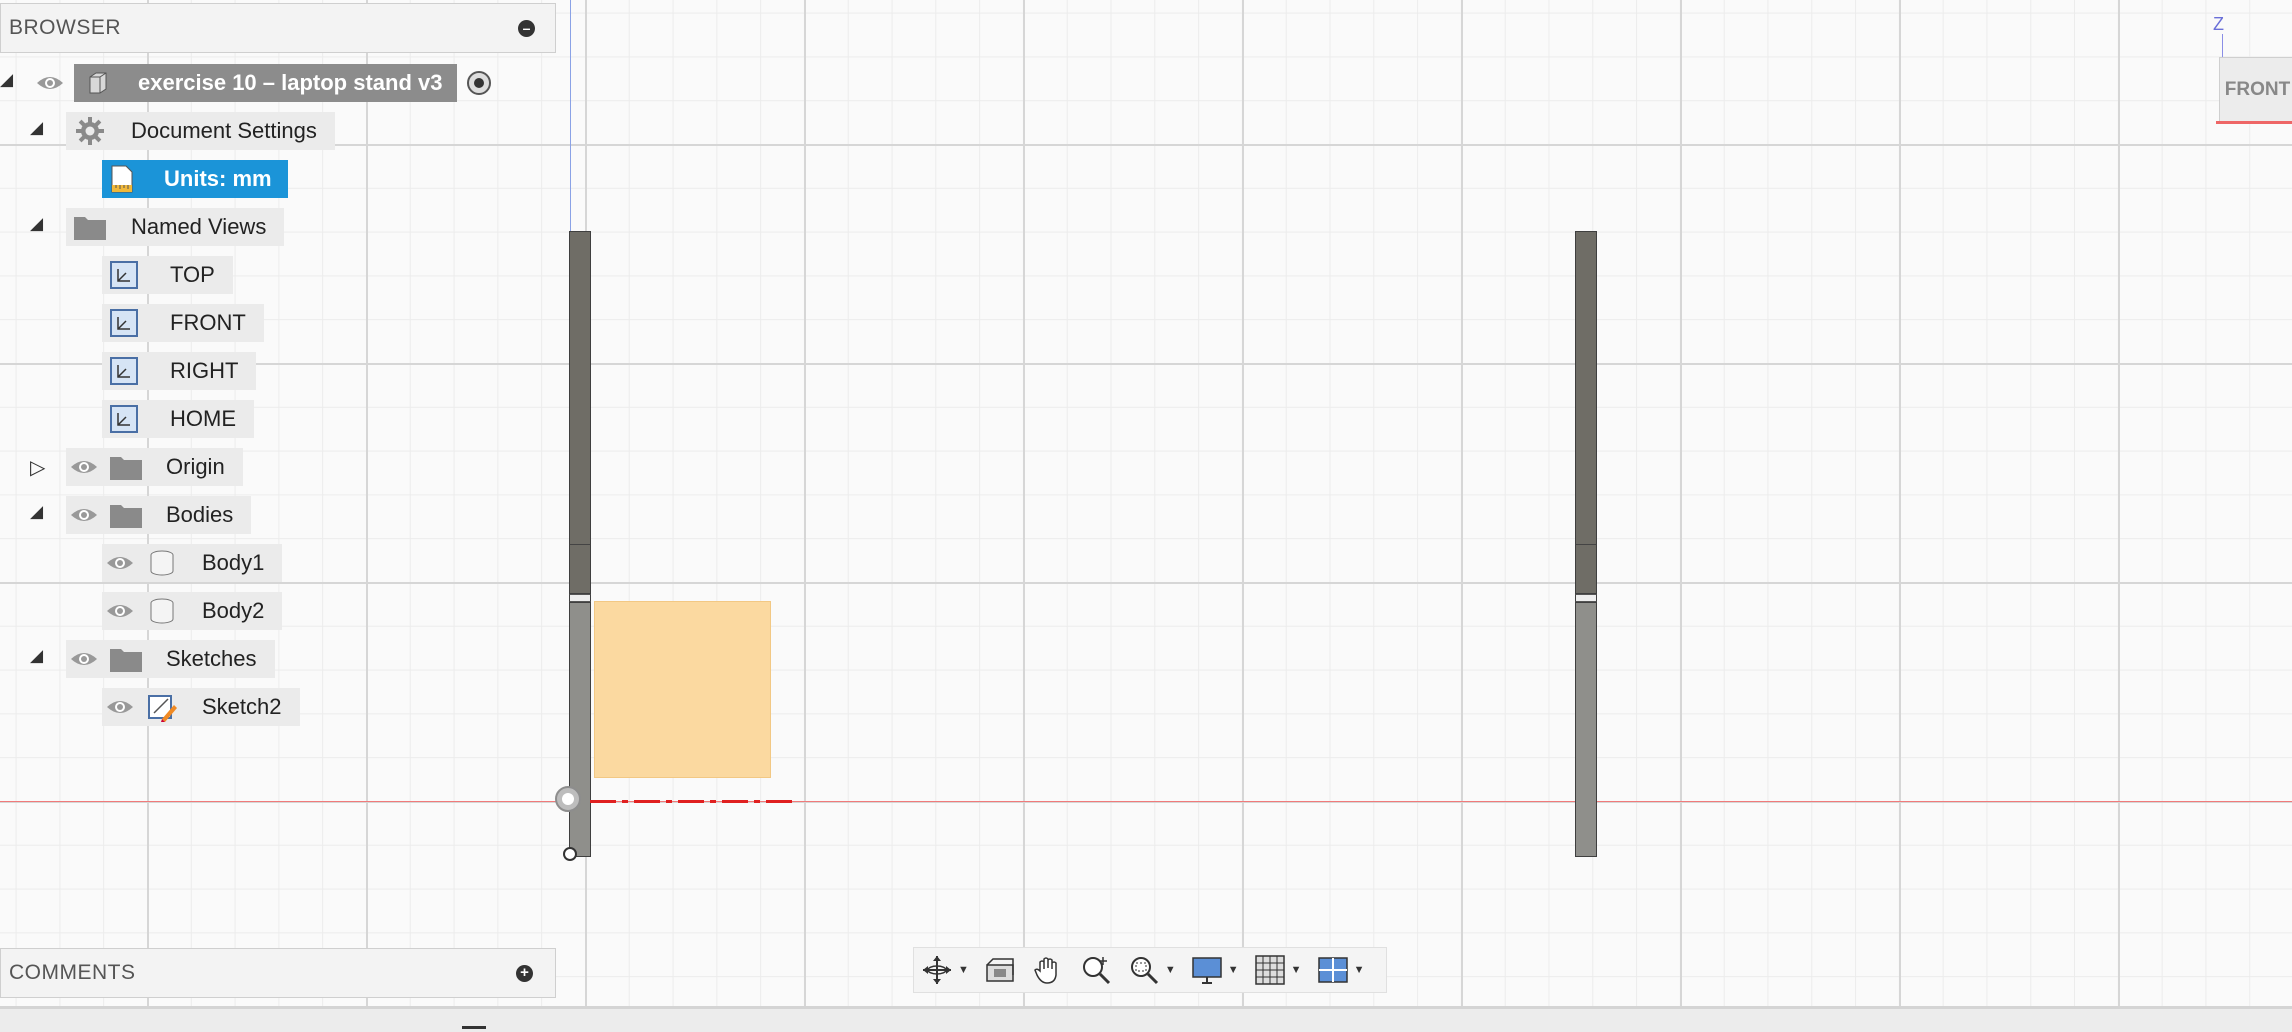 The height and width of the screenshot is (1032, 2292). Describe the element at coordinates (154, 467) in the screenshot. I see `tree-origin: Origin` at that location.